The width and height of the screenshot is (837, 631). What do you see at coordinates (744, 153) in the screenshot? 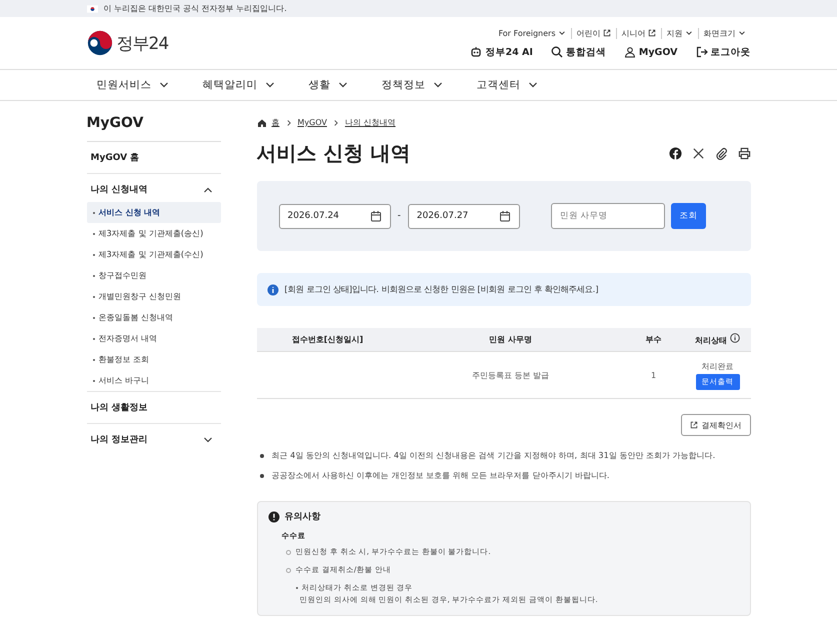
I see `print-icon` at bounding box center [744, 153].